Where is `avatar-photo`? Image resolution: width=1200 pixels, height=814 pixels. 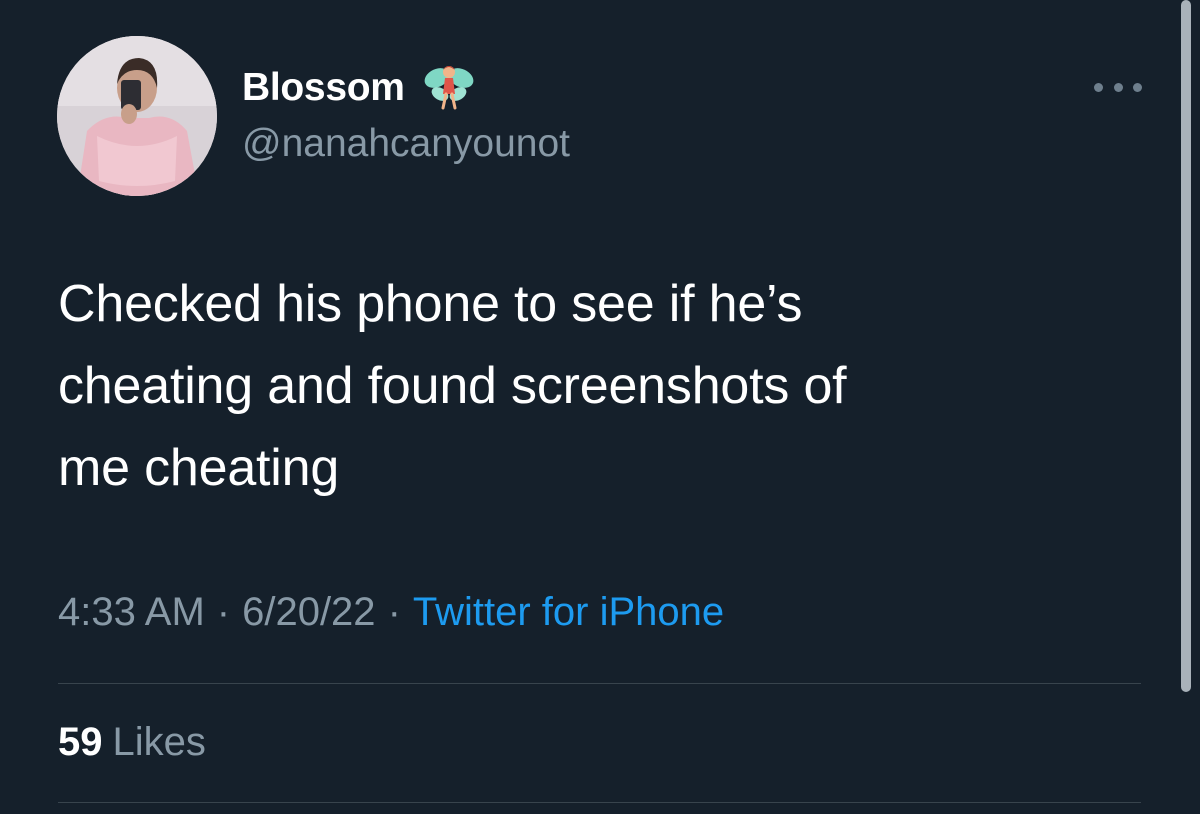 avatar-photo is located at coordinates (137, 116).